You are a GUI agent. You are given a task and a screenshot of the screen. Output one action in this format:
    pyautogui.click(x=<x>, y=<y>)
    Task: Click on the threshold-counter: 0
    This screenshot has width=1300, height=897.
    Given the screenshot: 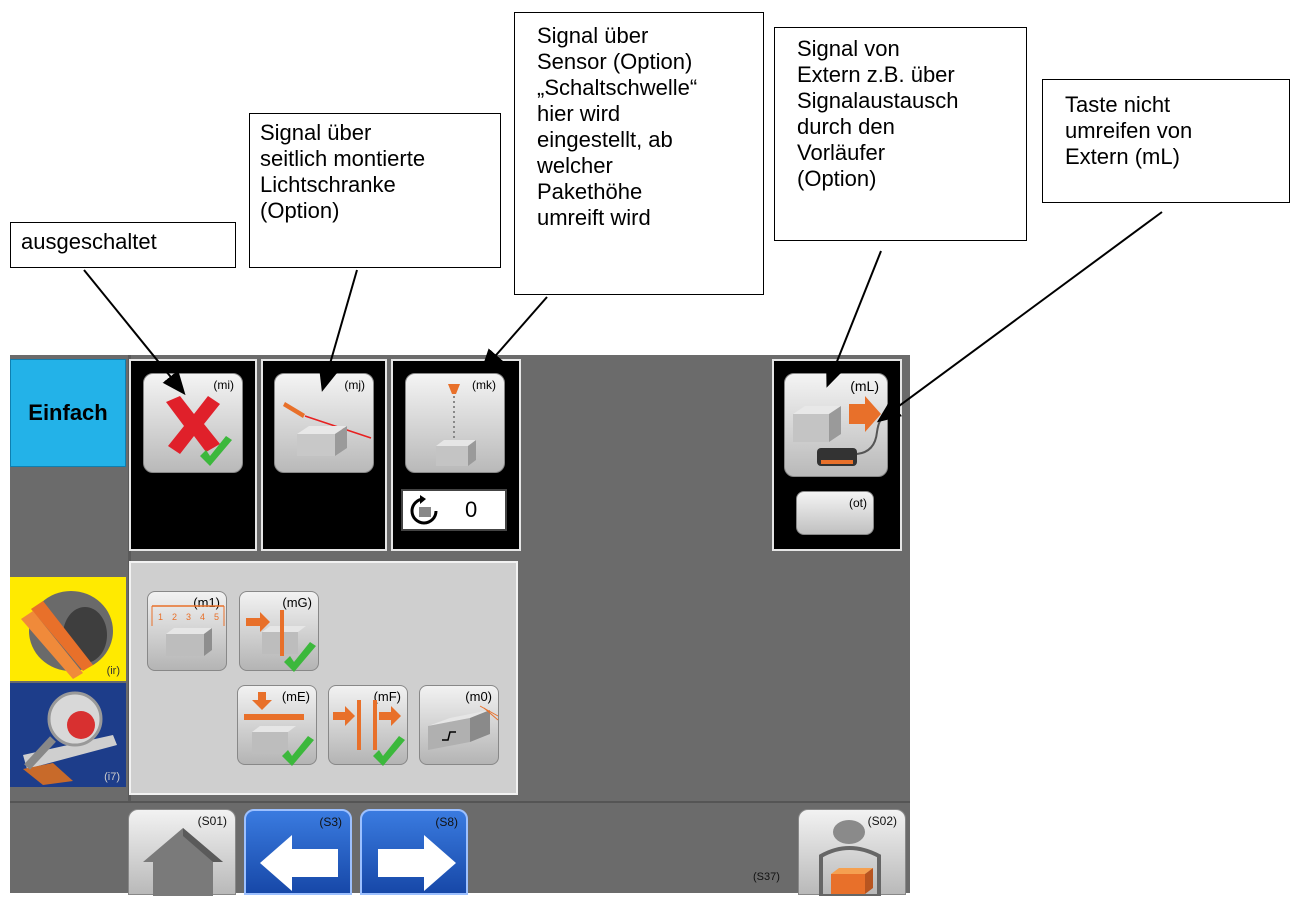 What is the action you would take?
    pyautogui.click(x=454, y=510)
    